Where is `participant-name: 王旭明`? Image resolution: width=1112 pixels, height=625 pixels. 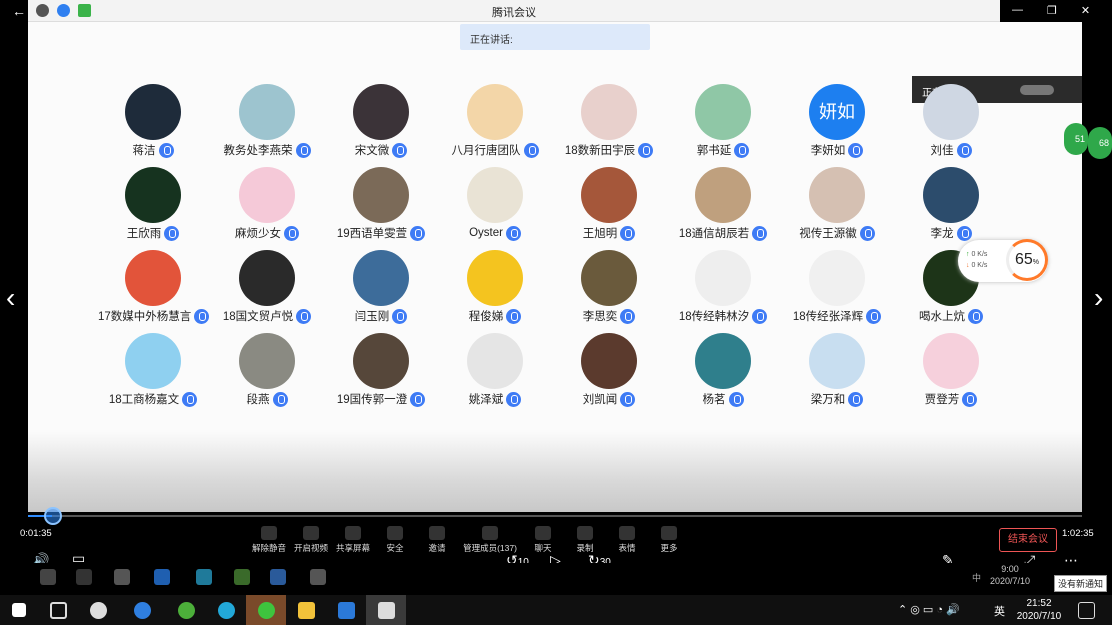
participant-name: 王旭明 is located at coordinates (600, 234).